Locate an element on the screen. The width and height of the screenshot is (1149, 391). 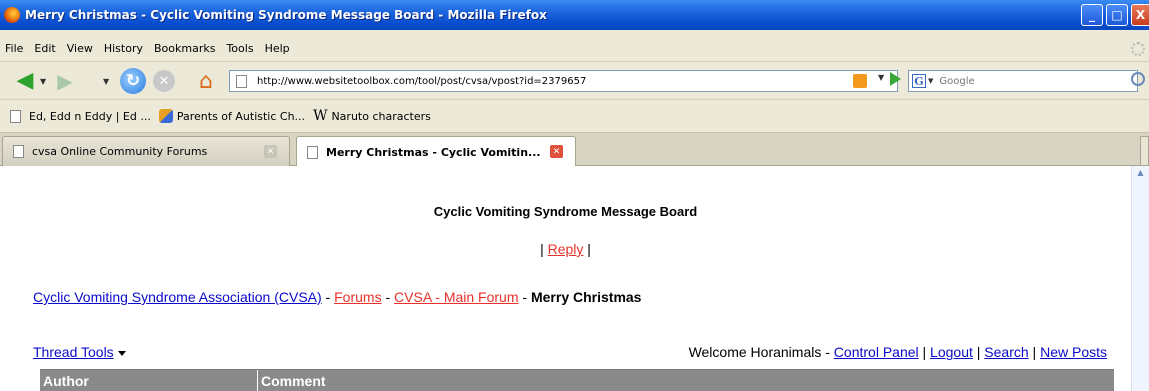
google-engine-icon: G is located at coordinates (919, 81).